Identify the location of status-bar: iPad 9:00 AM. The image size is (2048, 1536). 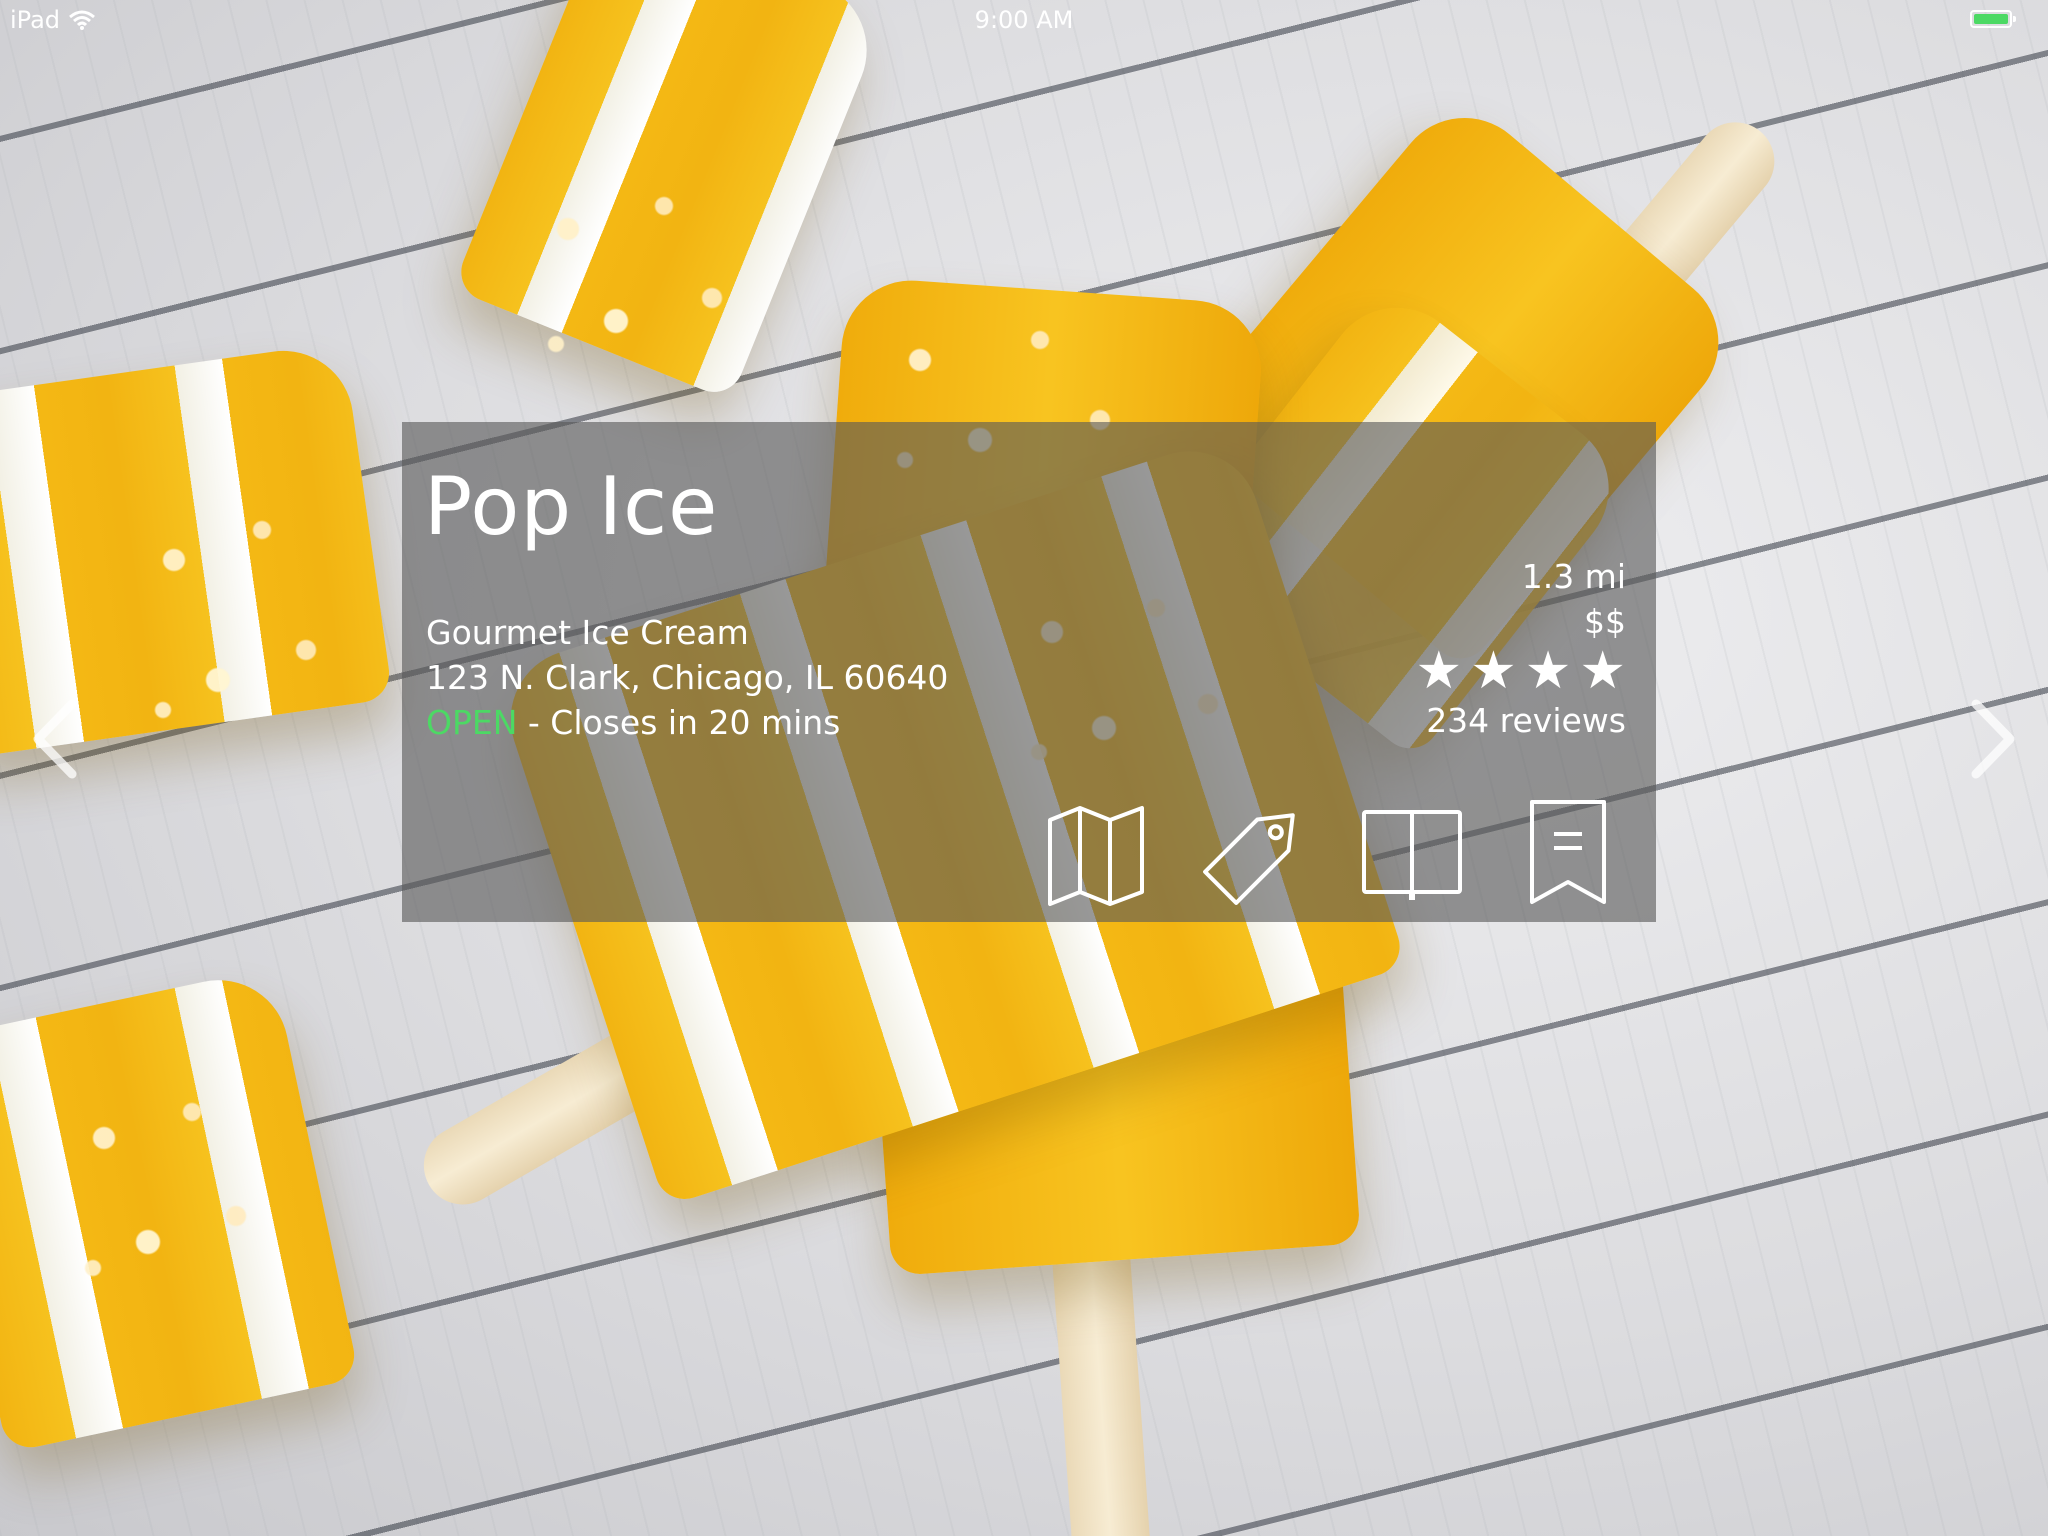
(1024, 20).